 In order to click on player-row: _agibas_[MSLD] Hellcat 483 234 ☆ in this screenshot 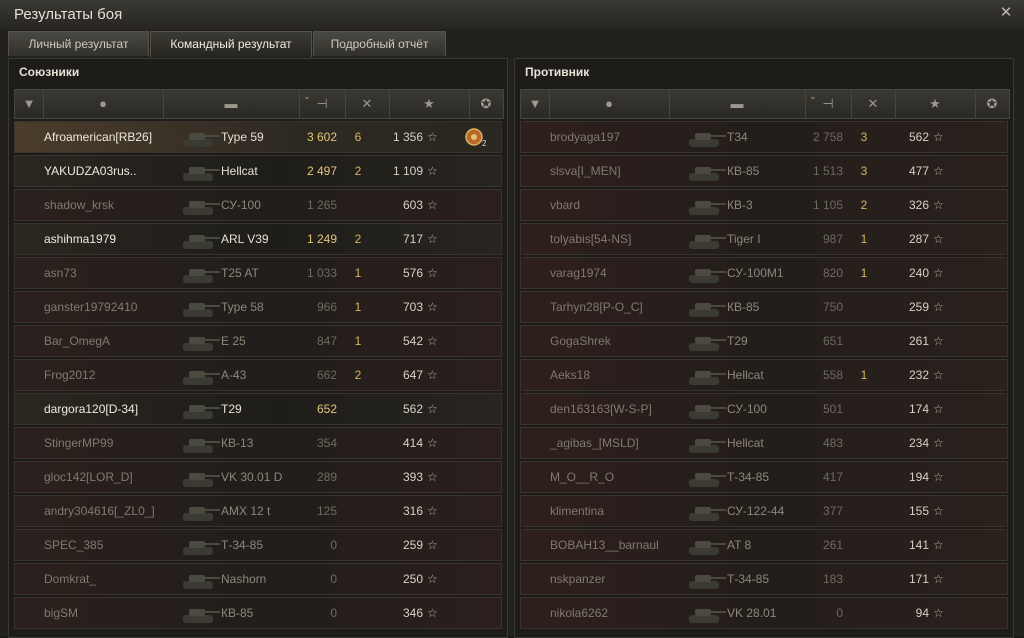, I will do `click(764, 443)`.